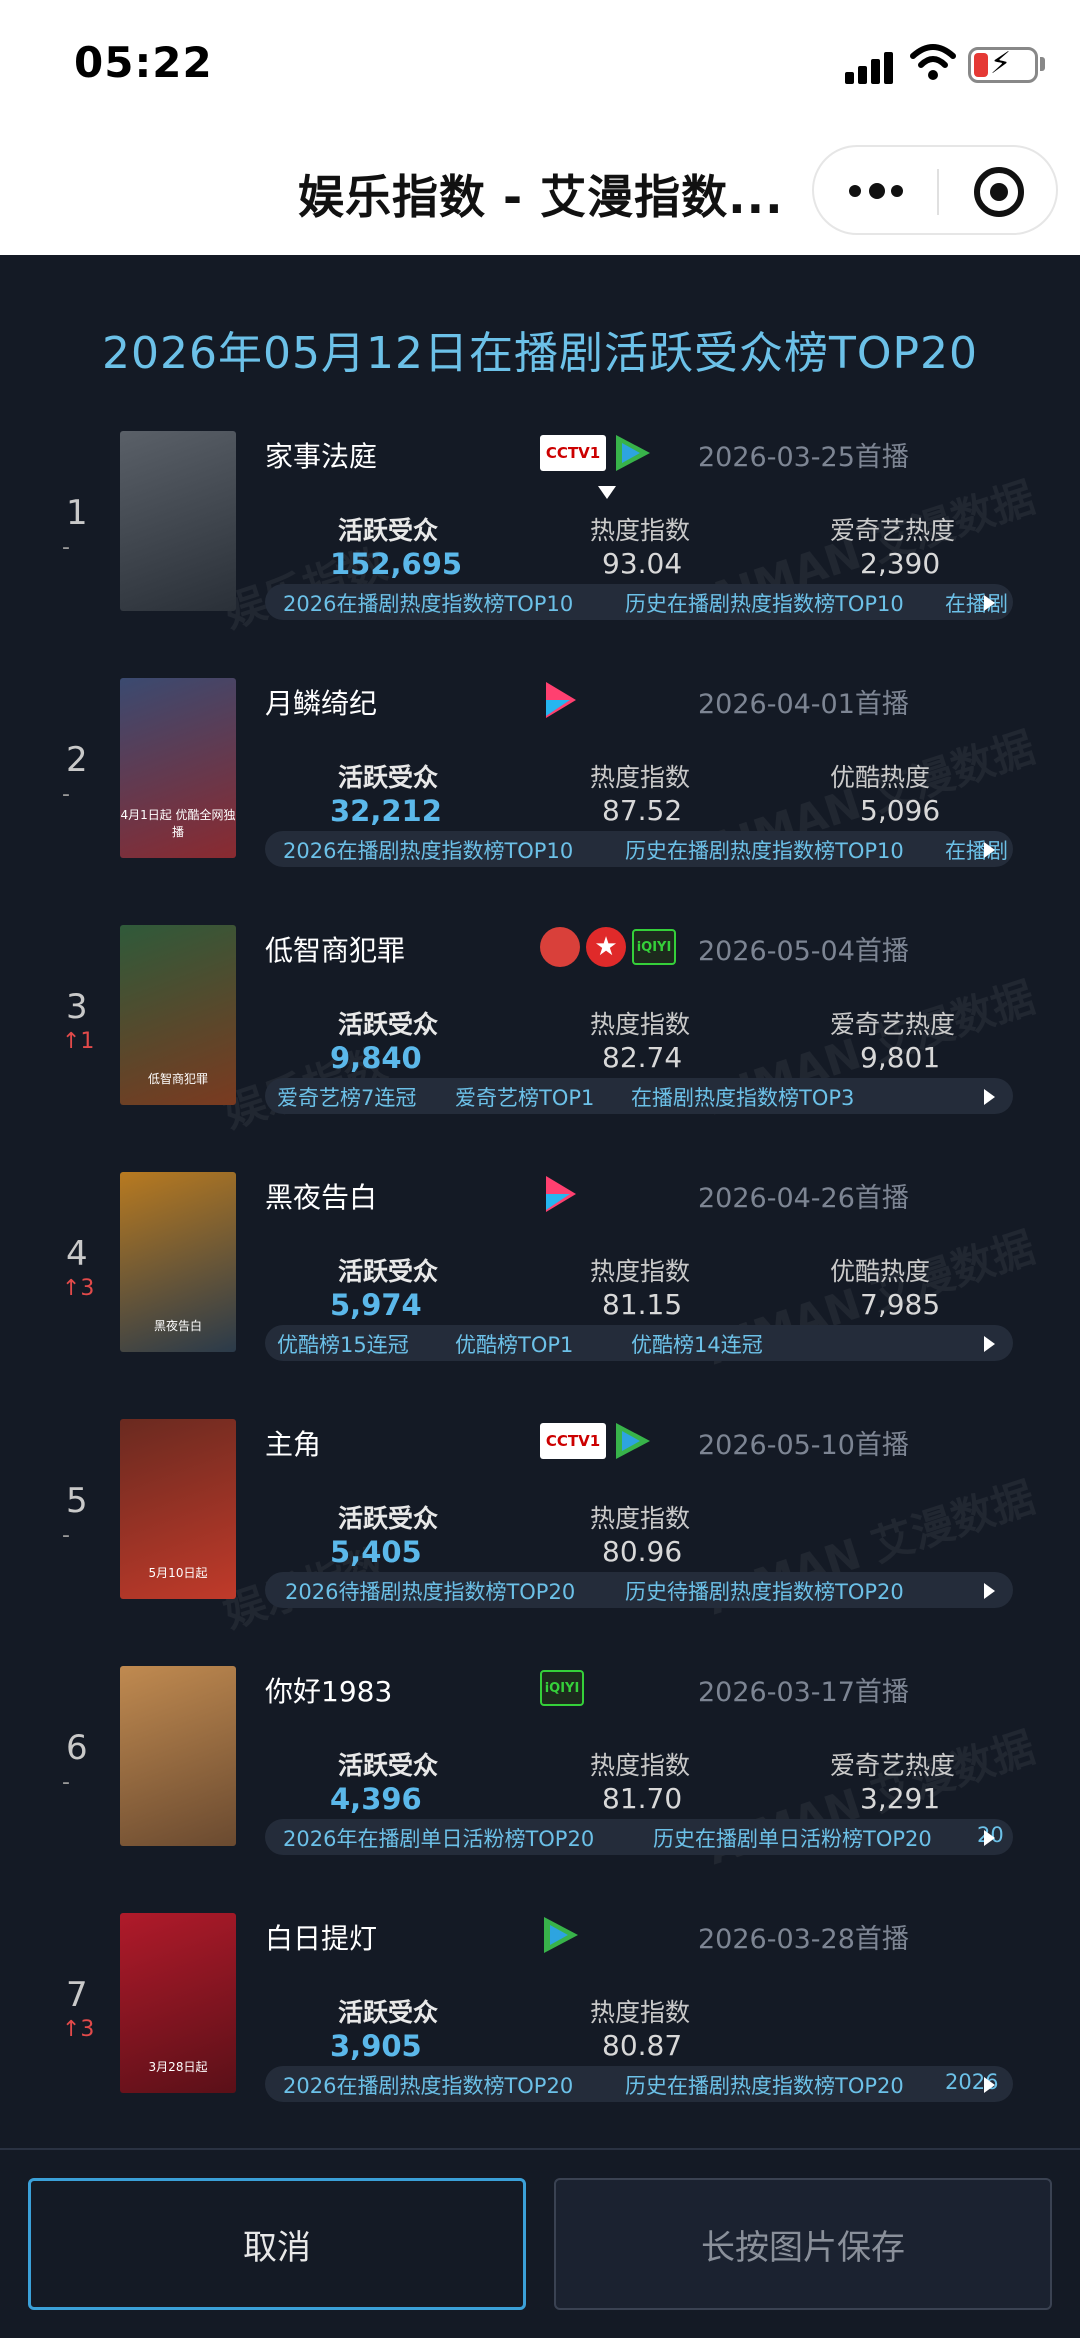 The image size is (1080, 2338). What do you see at coordinates (562, 1688) in the screenshot?
I see `platform-logos: iQIYI` at bounding box center [562, 1688].